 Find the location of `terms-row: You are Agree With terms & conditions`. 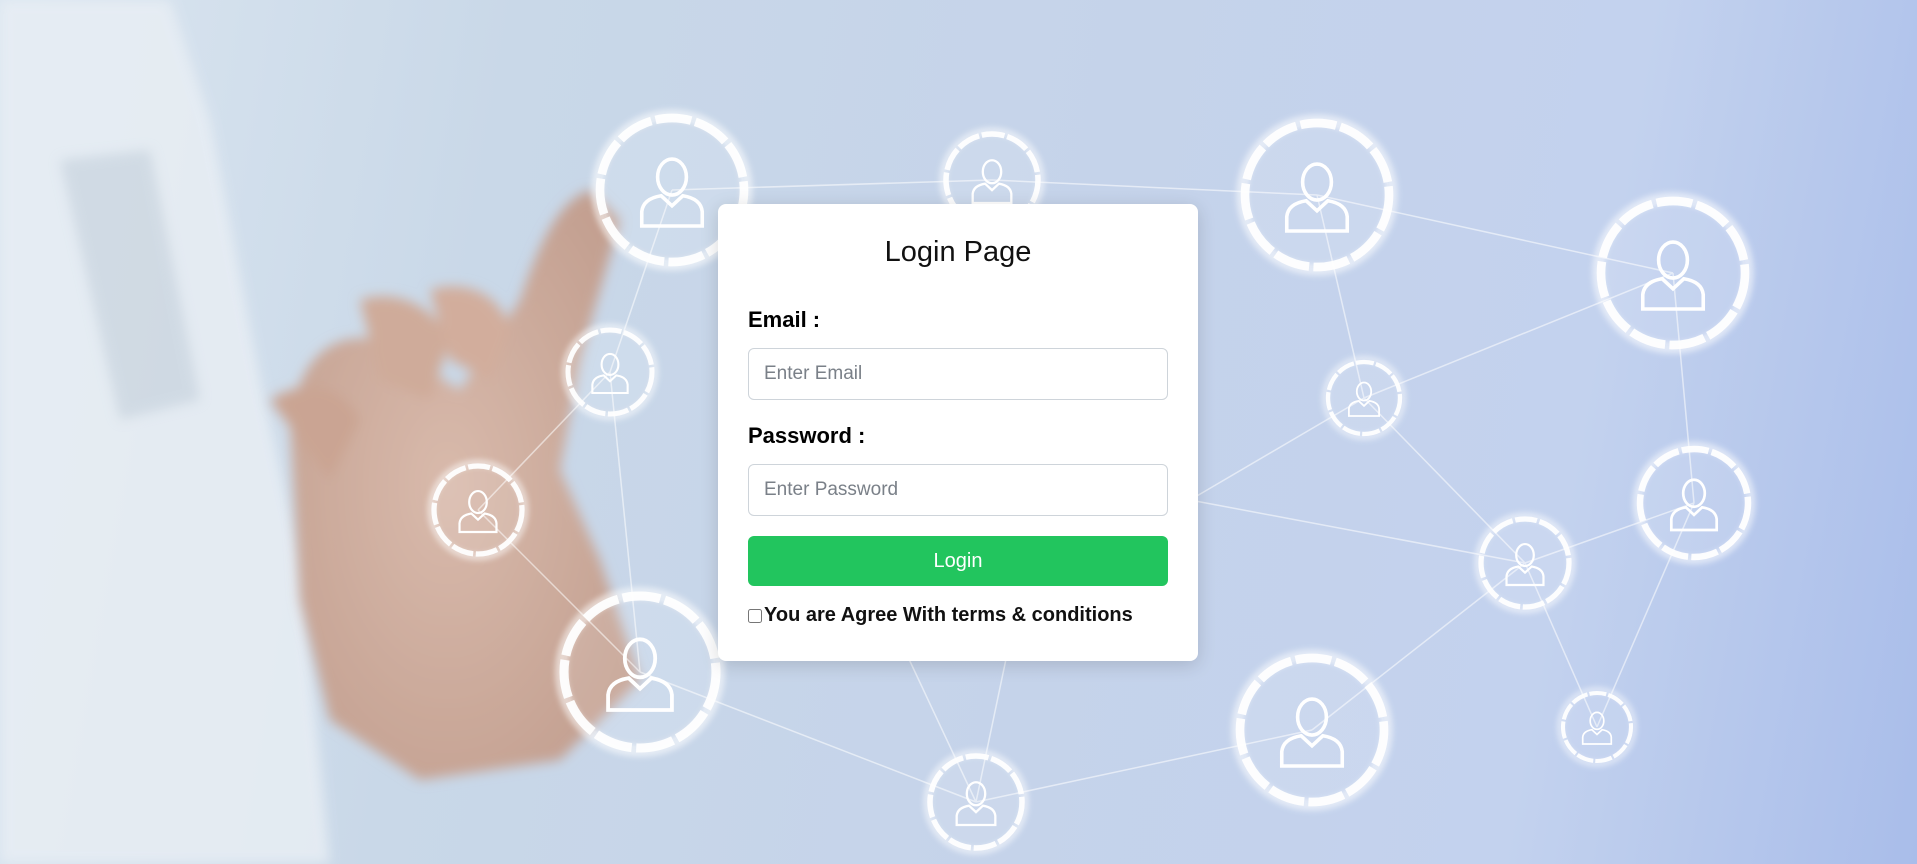

terms-row: You are Agree With terms & conditions is located at coordinates (958, 615).